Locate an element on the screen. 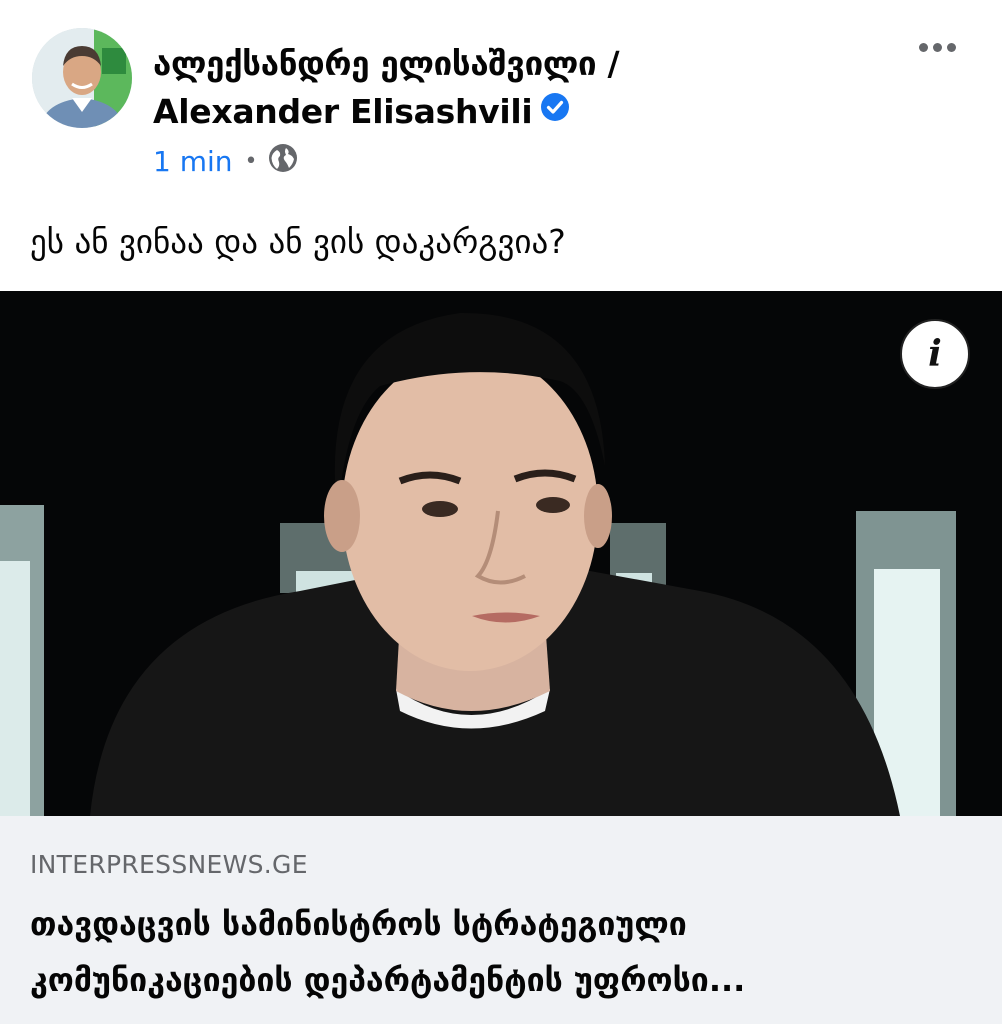  verified-badge-icon is located at coordinates (555, 111).